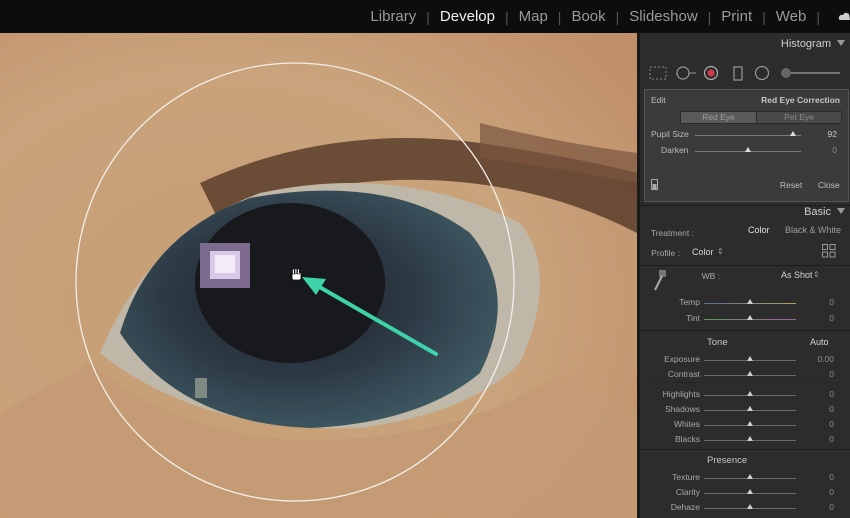 The width and height of the screenshot is (850, 518). Describe the element at coordinates (791, 16) in the screenshot. I see `module-web: Web` at that location.